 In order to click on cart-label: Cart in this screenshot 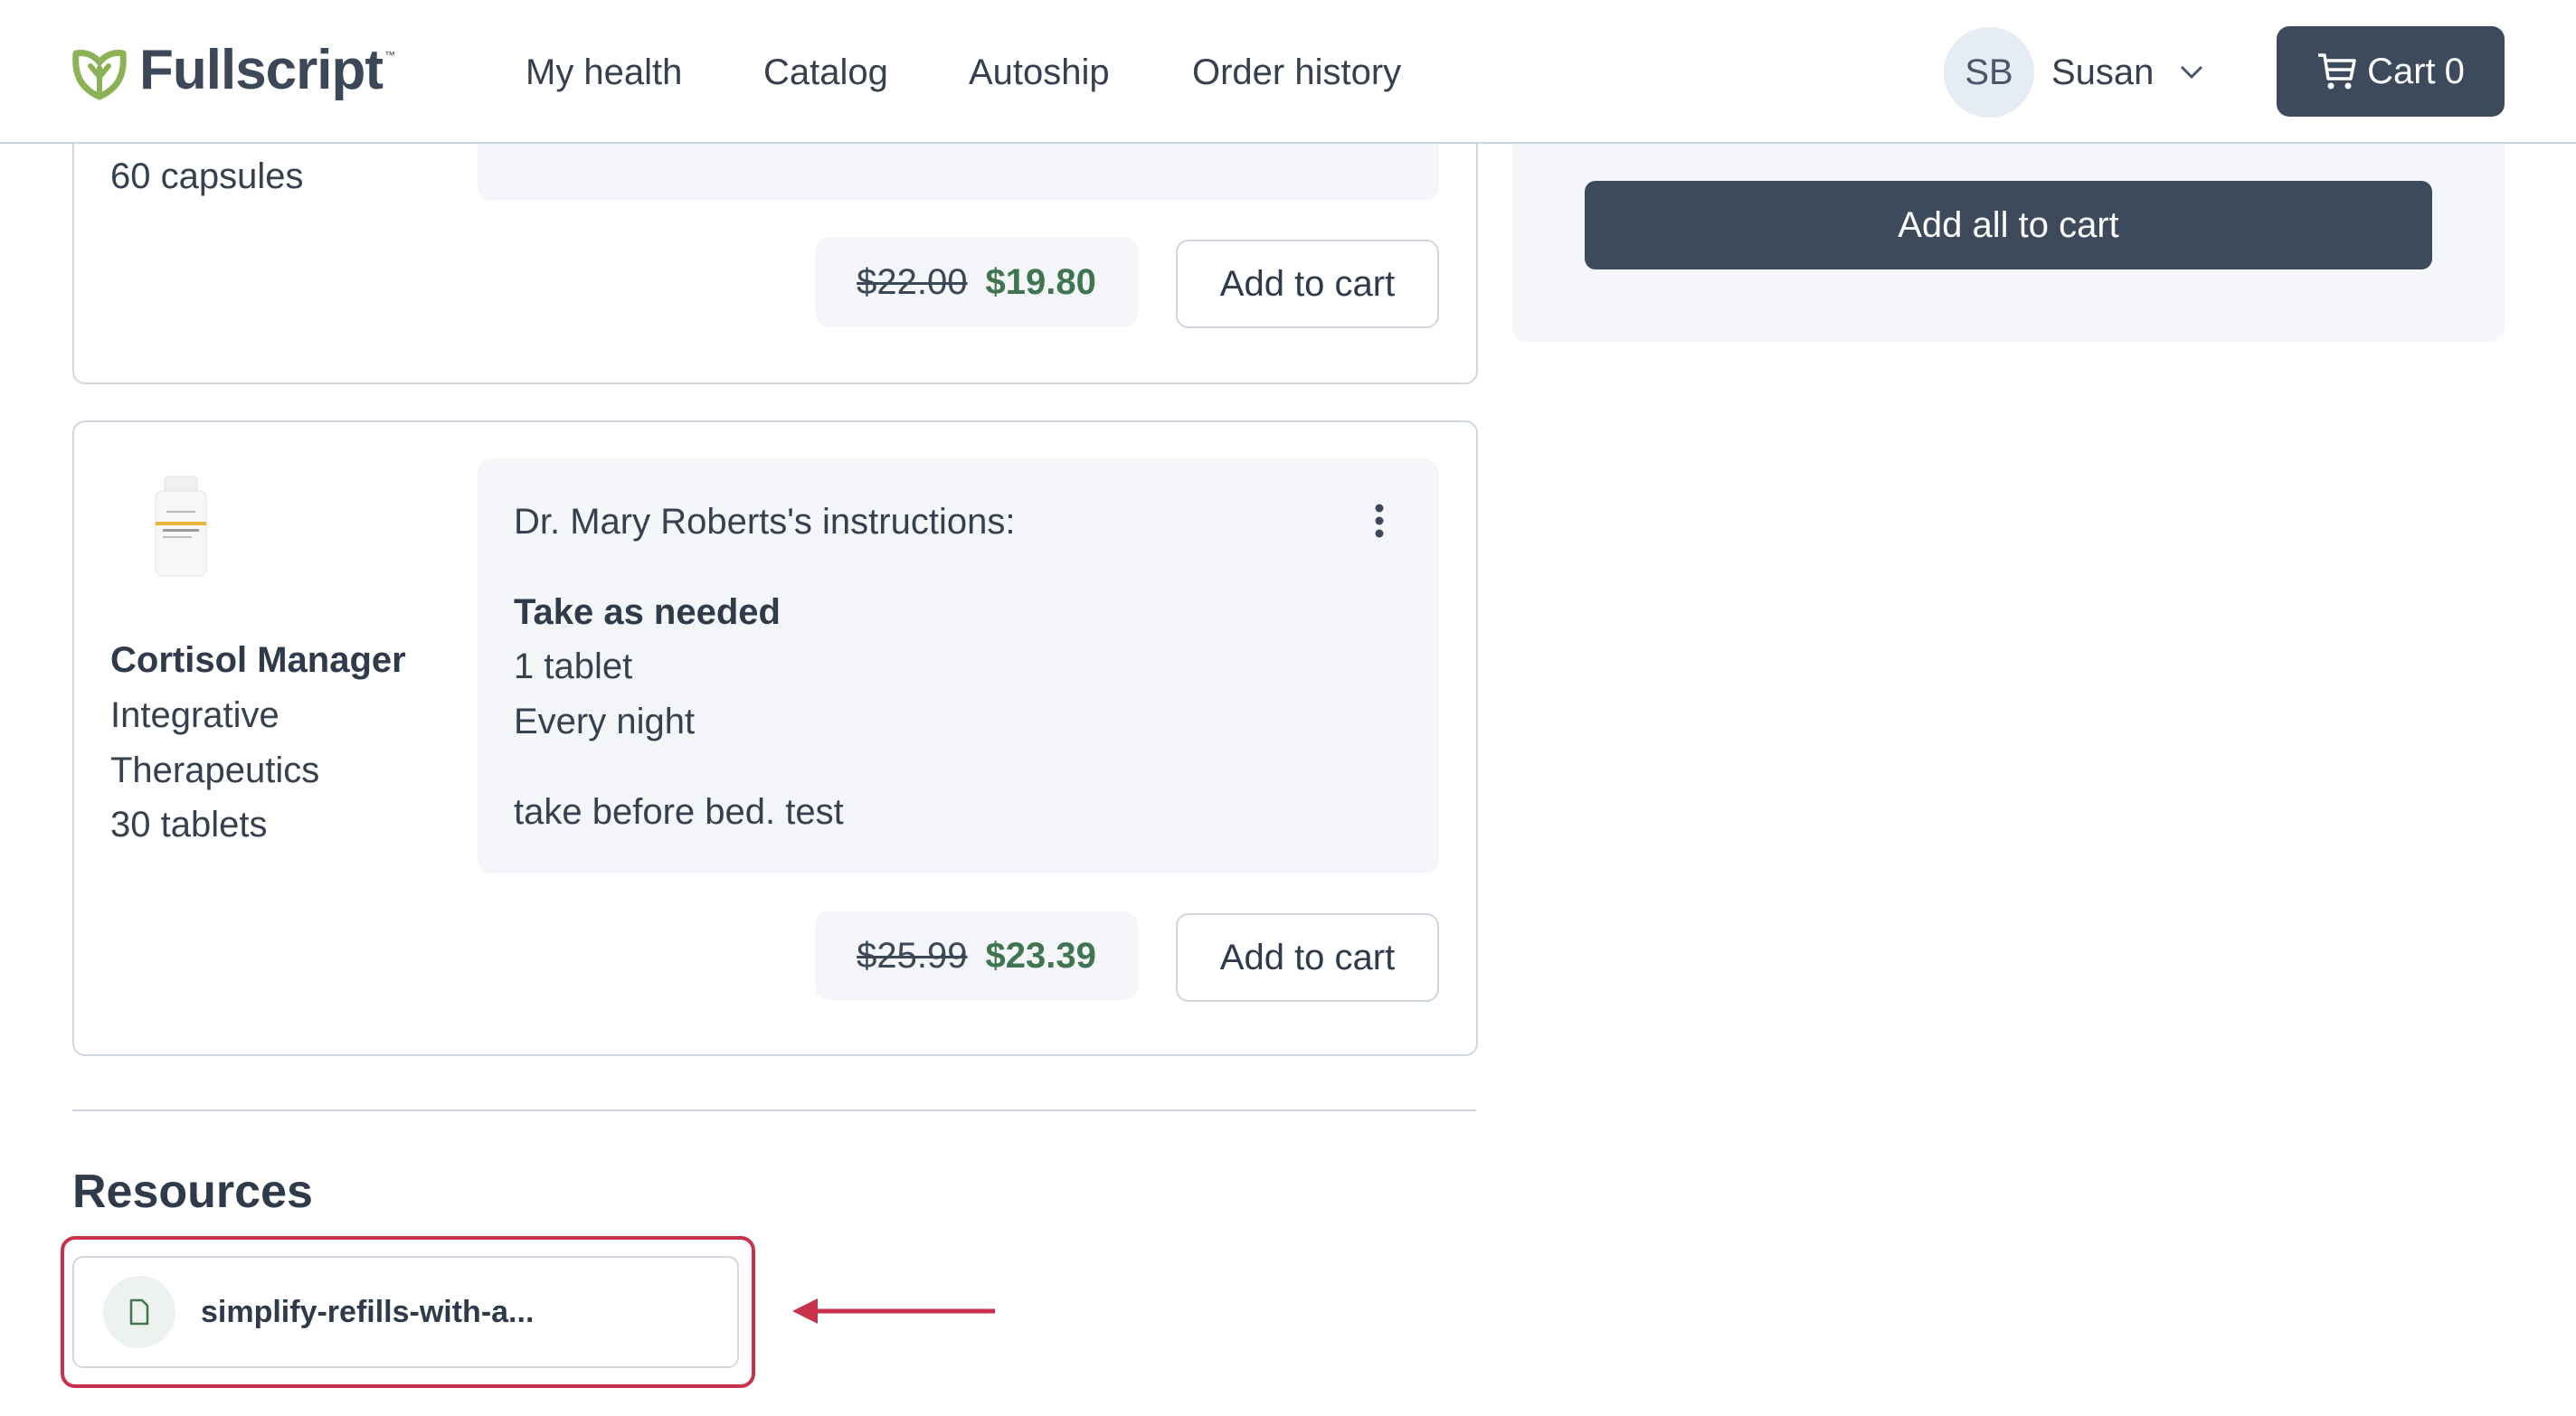, I will do `click(2402, 71)`.